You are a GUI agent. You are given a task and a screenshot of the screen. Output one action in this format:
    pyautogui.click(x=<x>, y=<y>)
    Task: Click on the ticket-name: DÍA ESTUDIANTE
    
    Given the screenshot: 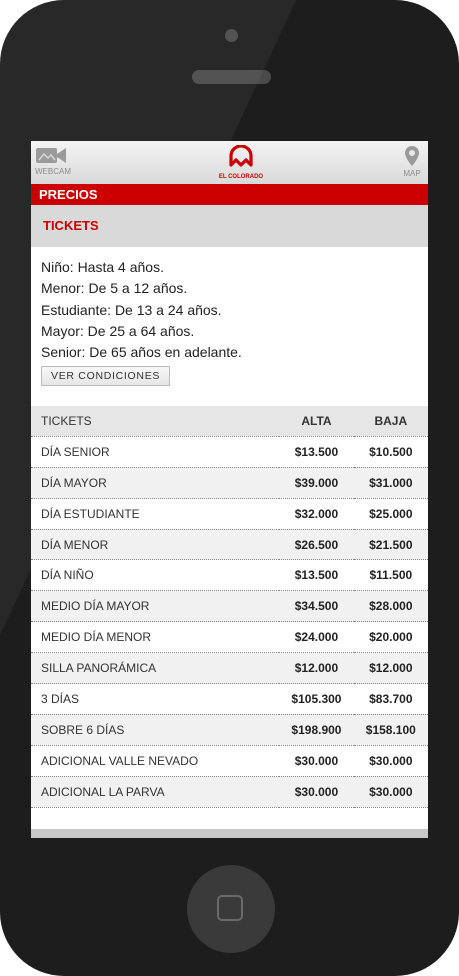 What is the action you would take?
    pyautogui.click(x=155, y=514)
    